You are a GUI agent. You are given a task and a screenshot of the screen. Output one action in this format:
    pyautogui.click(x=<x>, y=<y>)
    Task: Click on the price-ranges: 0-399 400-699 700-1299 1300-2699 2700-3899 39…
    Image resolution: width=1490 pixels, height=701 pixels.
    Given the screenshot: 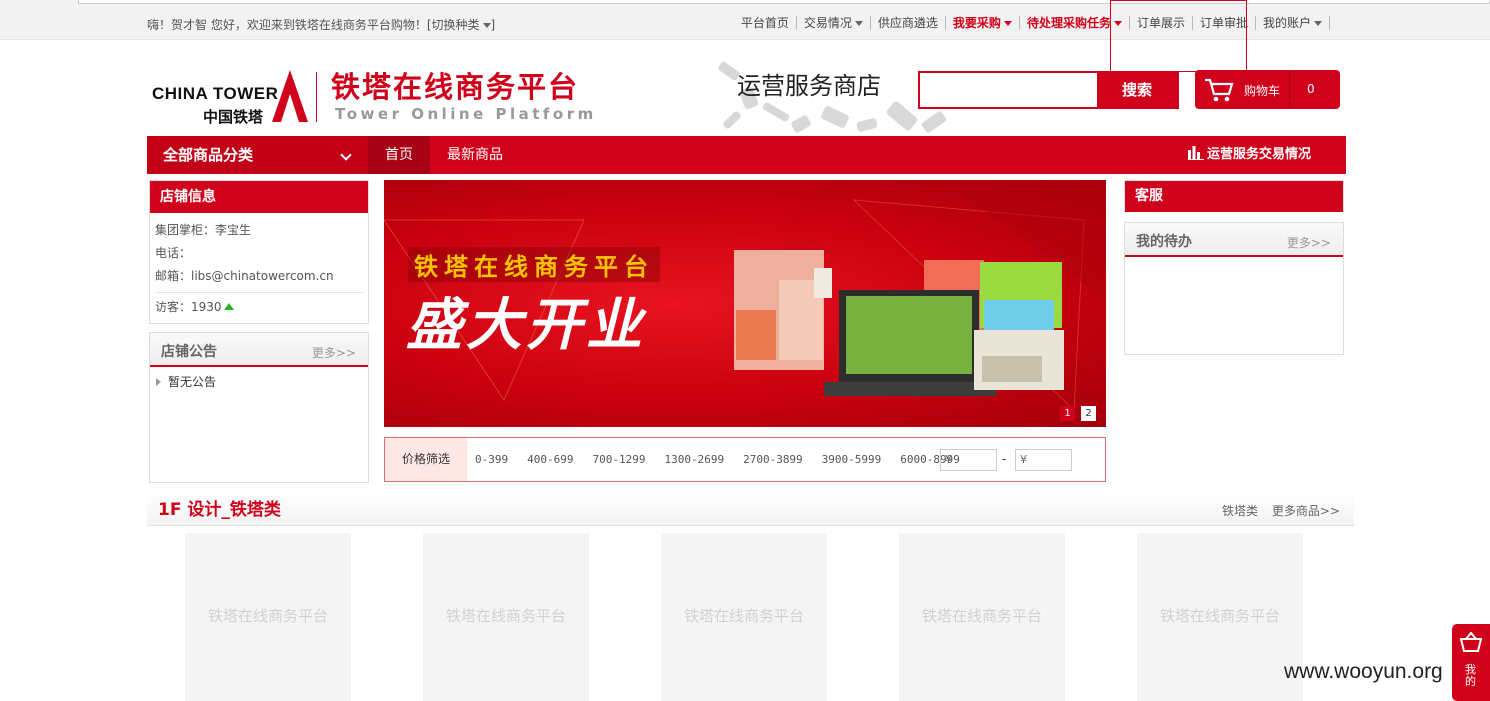 What is the action you would take?
    pyautogui.click(x=727, y=459)
    